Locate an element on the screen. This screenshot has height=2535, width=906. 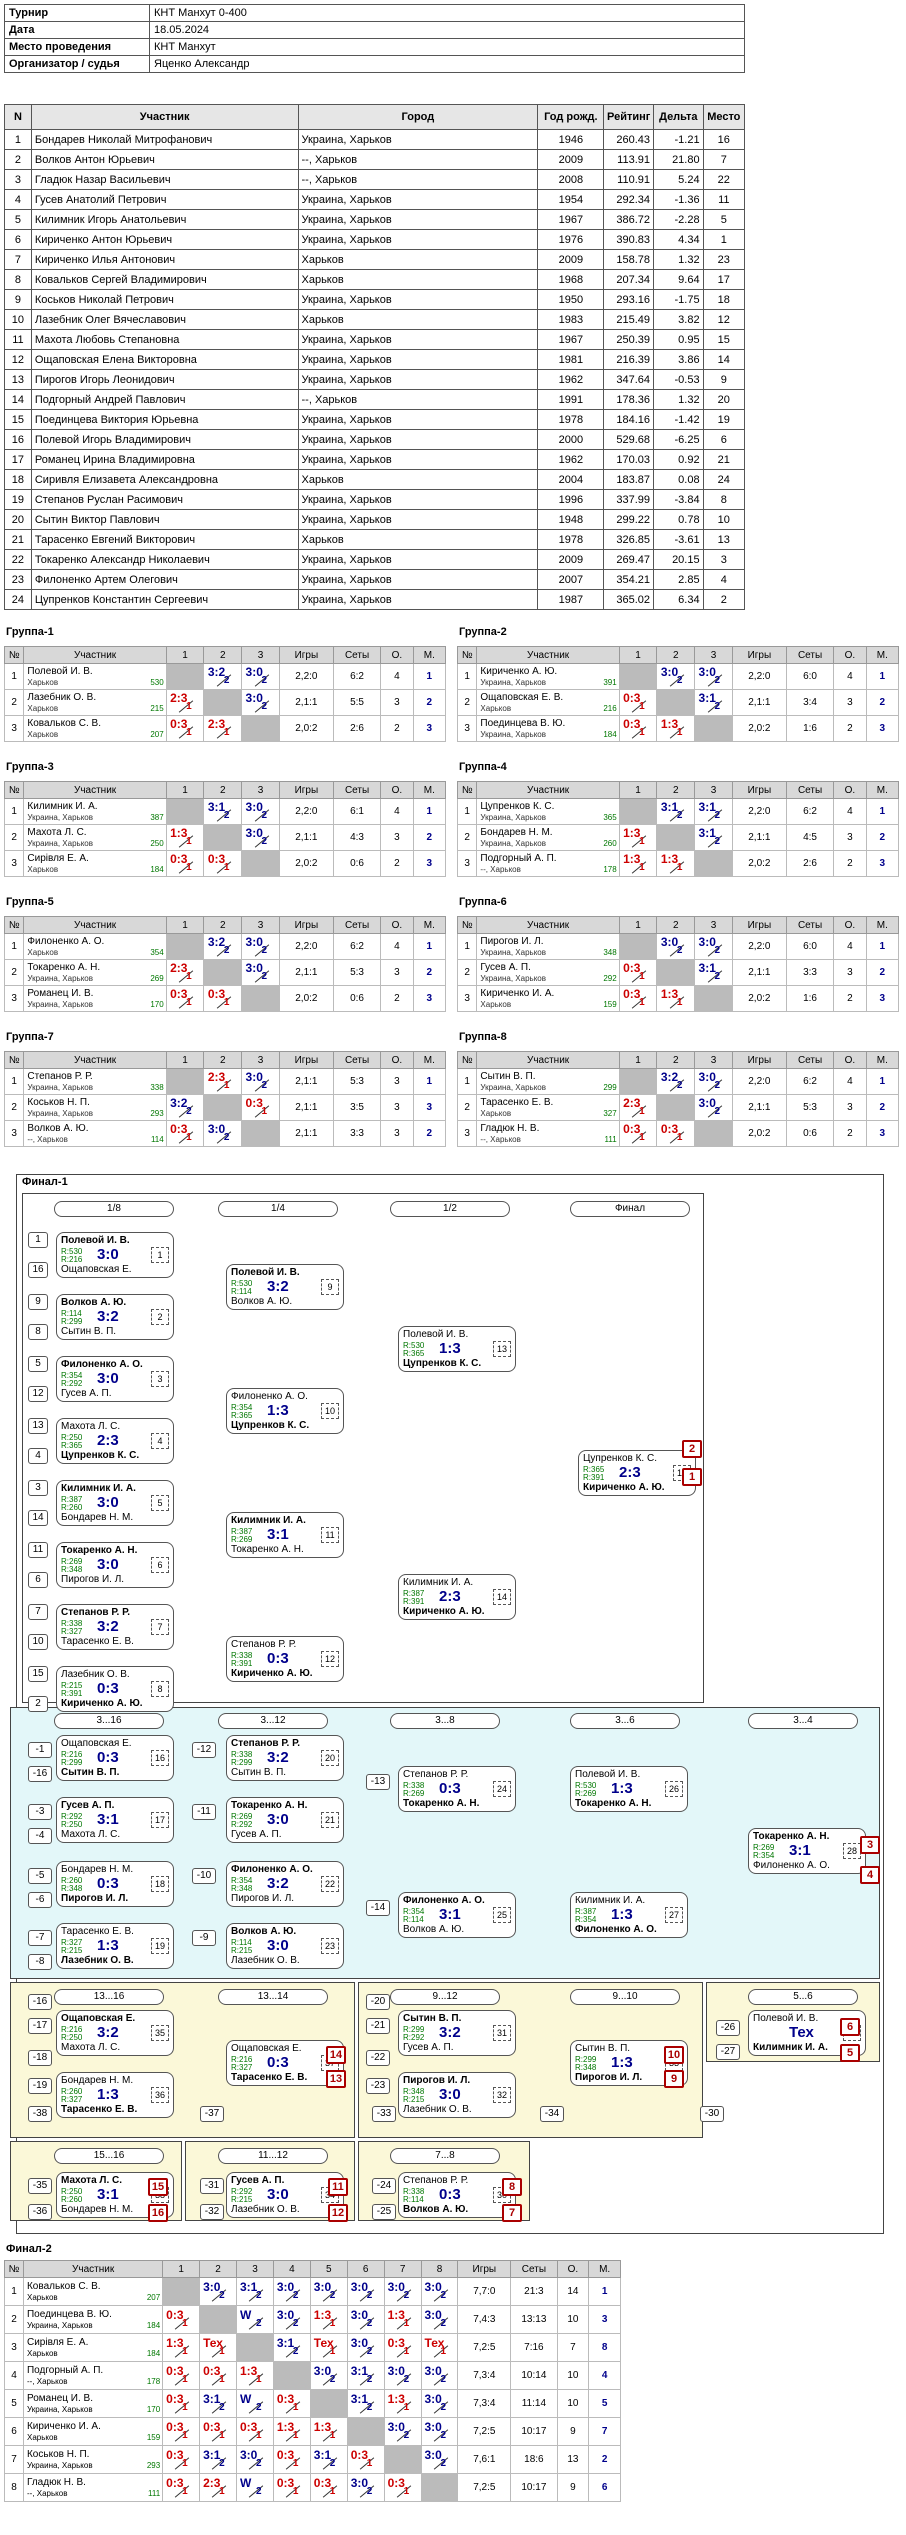
match-number: 6 is located at coordinates (160, 1565).